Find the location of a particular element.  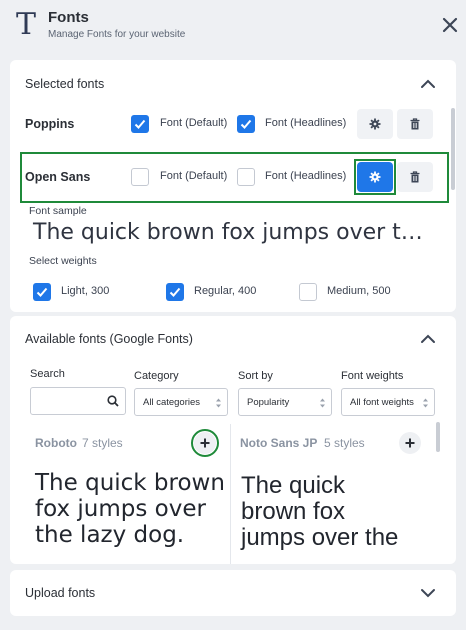

font-weights-label: Font weights is located at coordinates (372, 376).